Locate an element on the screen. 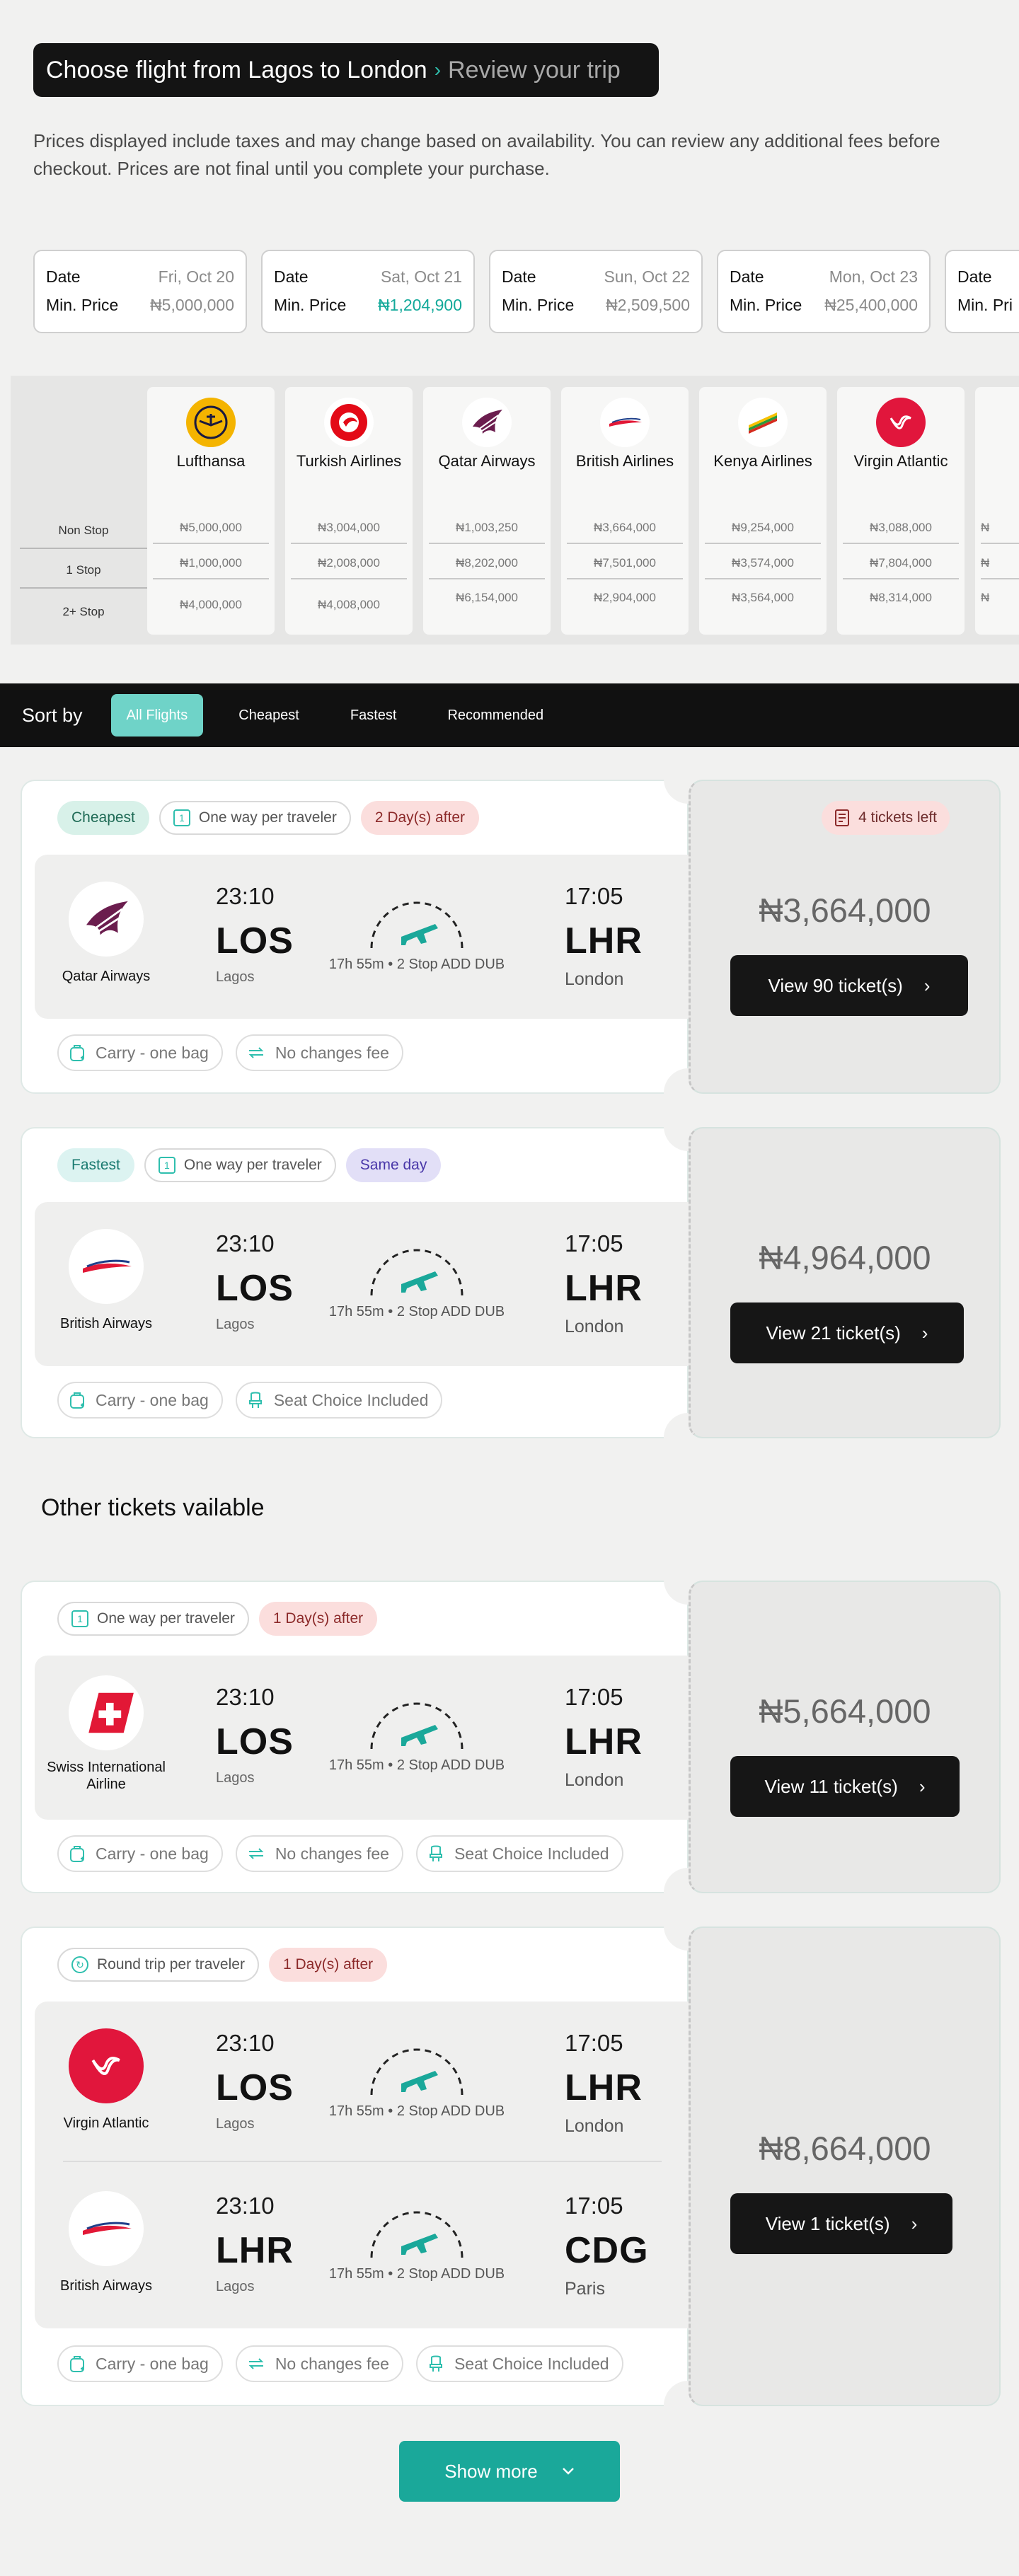  price-non-stop: ₦3,088,000 is located at coordinates (901, 528).